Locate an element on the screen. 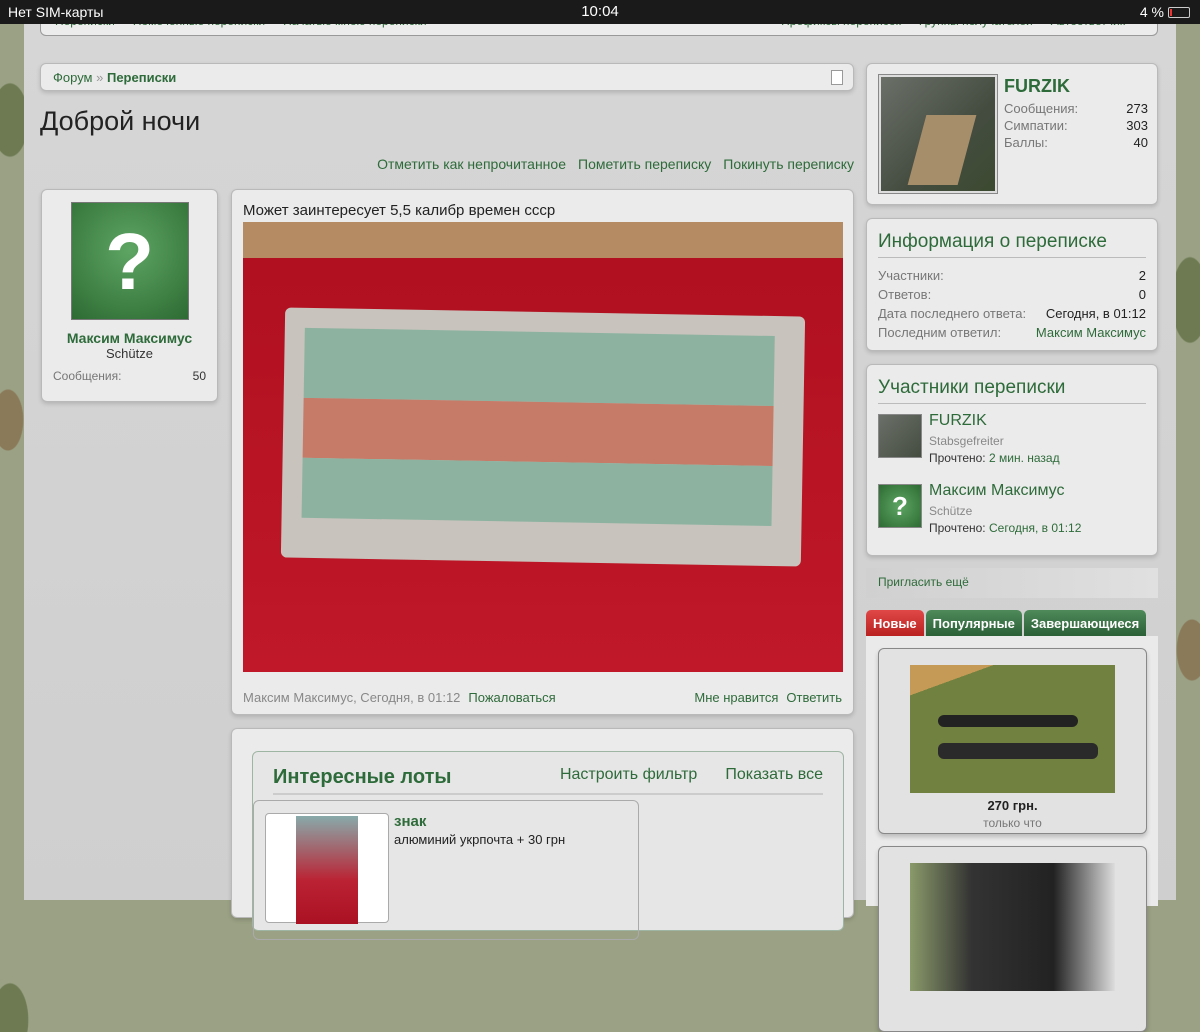  participant-rank: Stabsgefreiter is located at coordinates (966, 441).